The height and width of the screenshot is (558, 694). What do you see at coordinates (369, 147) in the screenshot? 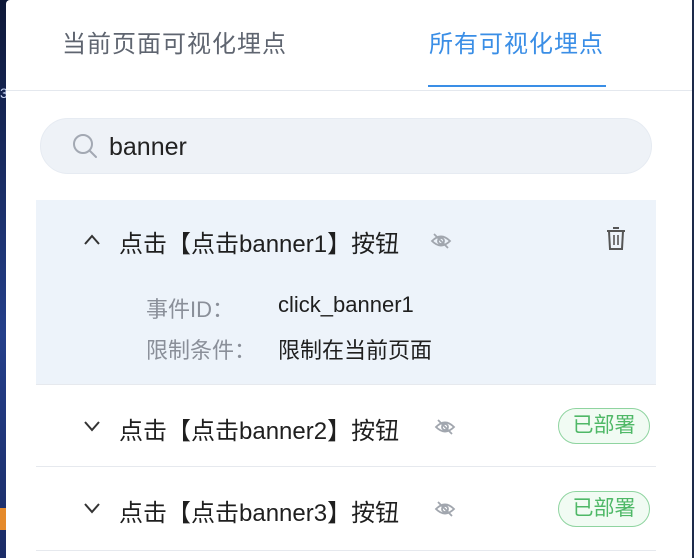
I see `search-input` at bounding box center [369, 147].